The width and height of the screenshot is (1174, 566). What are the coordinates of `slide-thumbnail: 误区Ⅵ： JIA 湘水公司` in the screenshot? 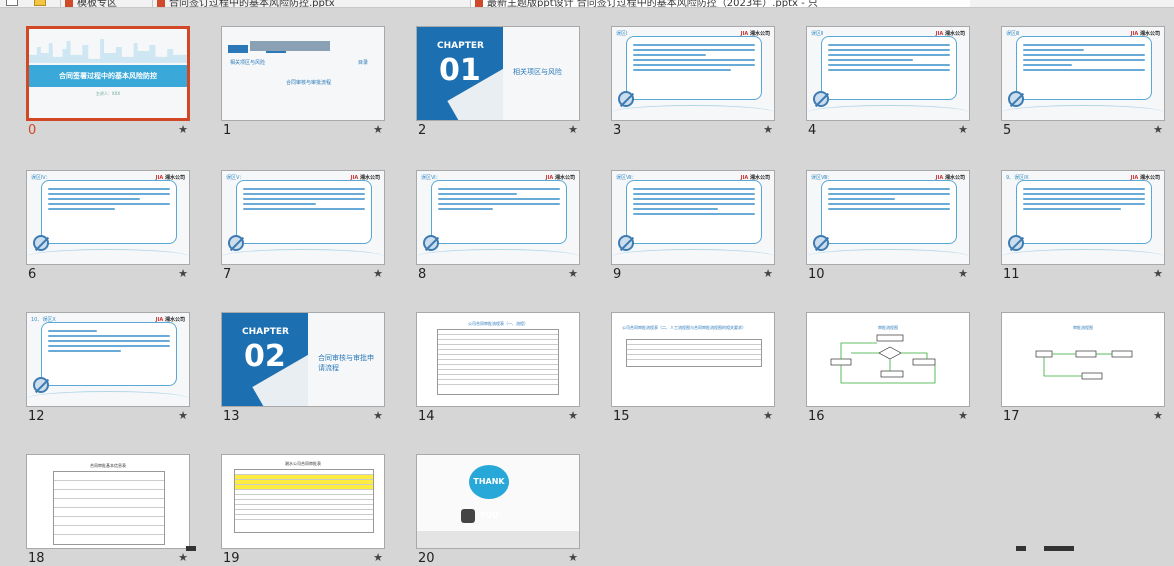 It's located at (498, 217).